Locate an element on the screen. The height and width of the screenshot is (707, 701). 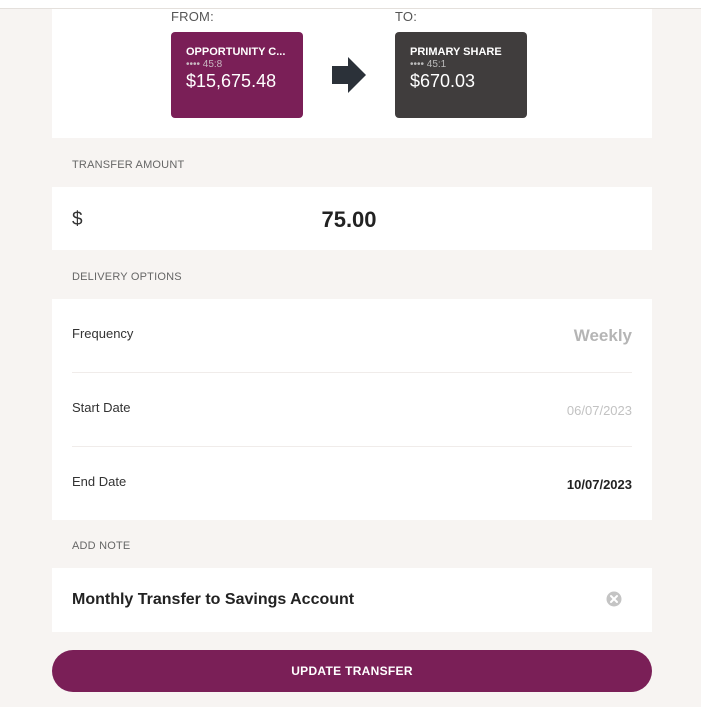
end-date-value: 10/07/2023 is located at coordinates (599, 484).